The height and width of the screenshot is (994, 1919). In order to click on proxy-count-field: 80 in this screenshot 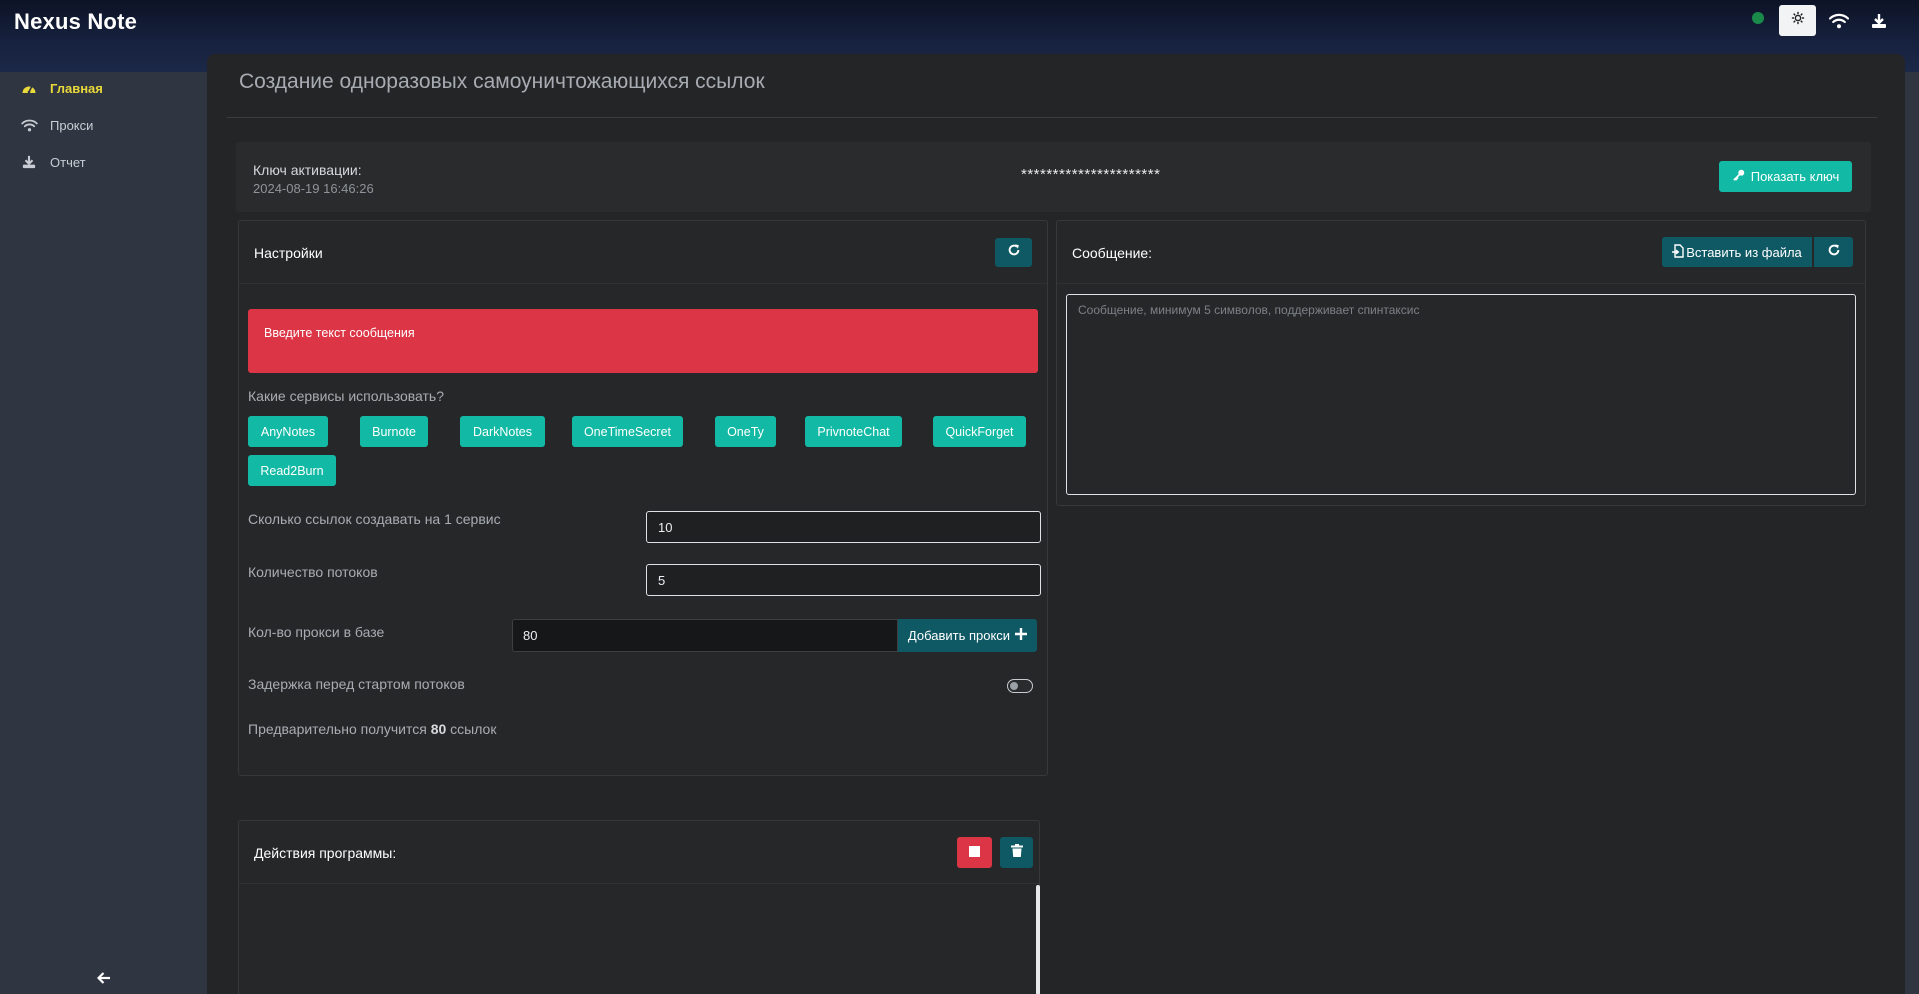, I will do `click(705, 635)`.